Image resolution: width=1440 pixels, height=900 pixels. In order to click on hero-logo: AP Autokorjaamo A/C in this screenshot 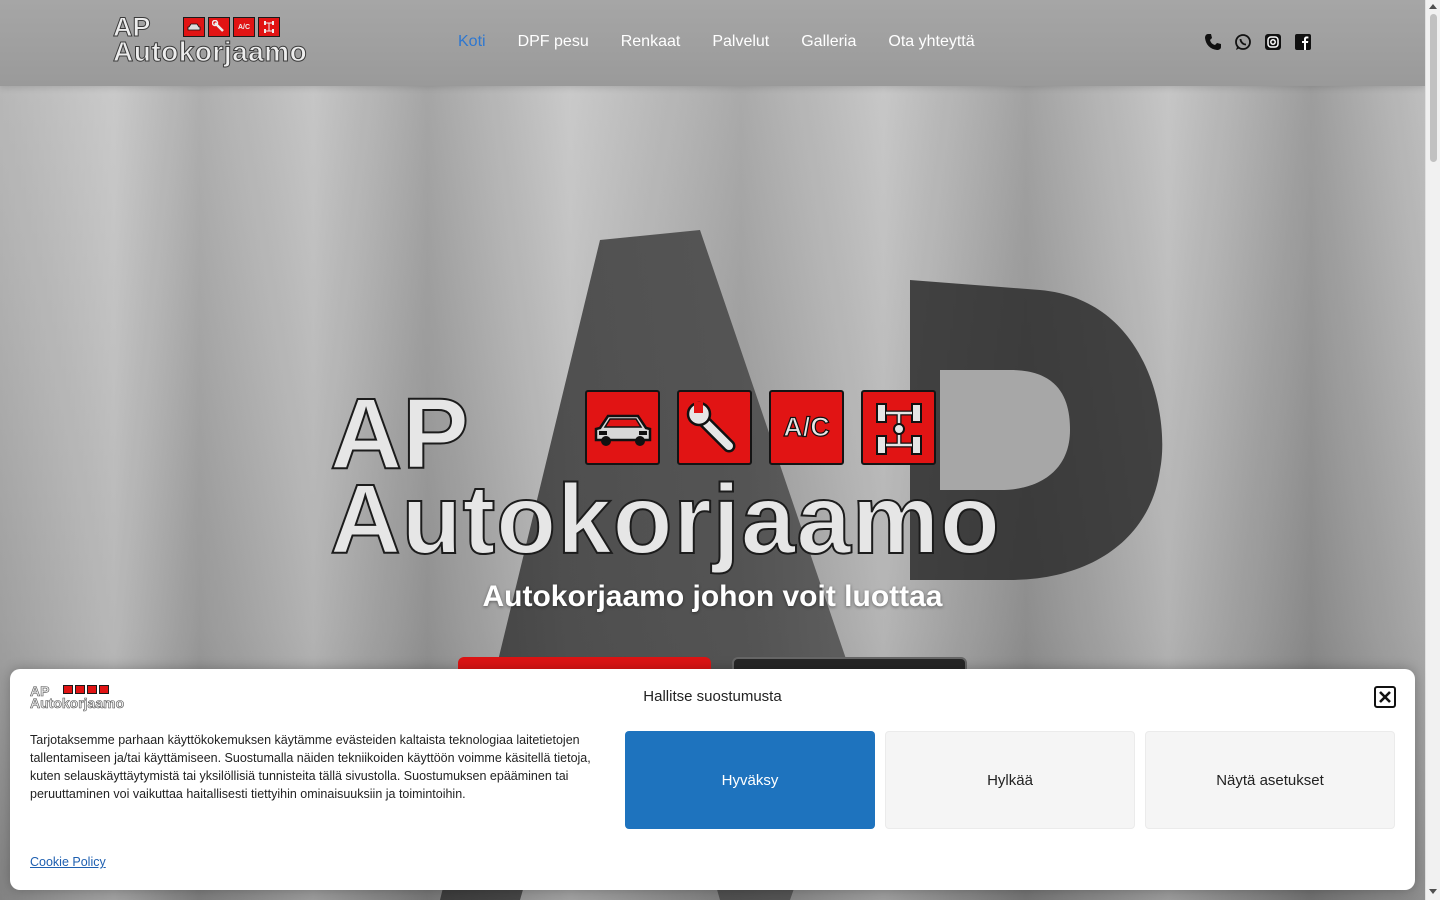, I will do `click(714, 476)`.